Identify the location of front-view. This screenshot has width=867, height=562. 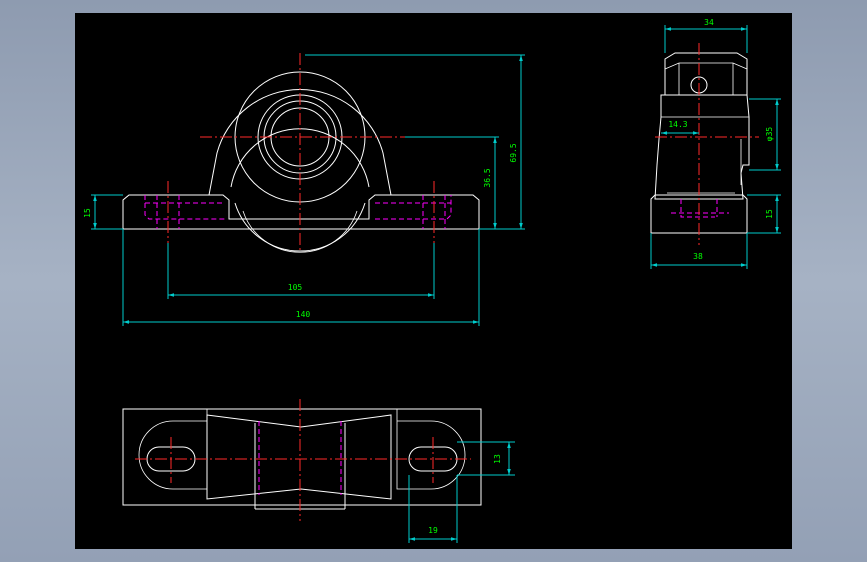
(301, 162).